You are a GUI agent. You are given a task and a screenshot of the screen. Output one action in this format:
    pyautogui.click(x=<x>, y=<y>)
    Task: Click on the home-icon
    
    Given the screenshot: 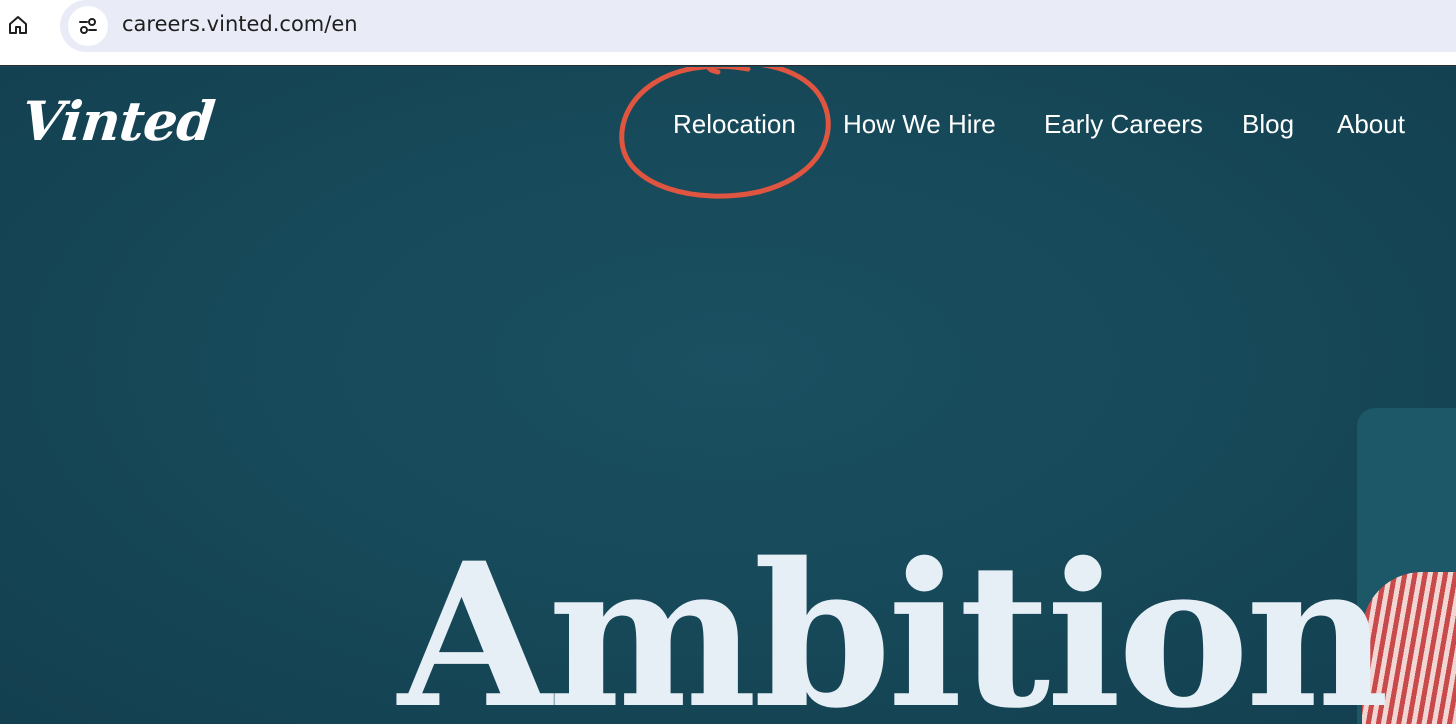 What is the action you would take?
    pyautogui.click(x=18, y=25)
    